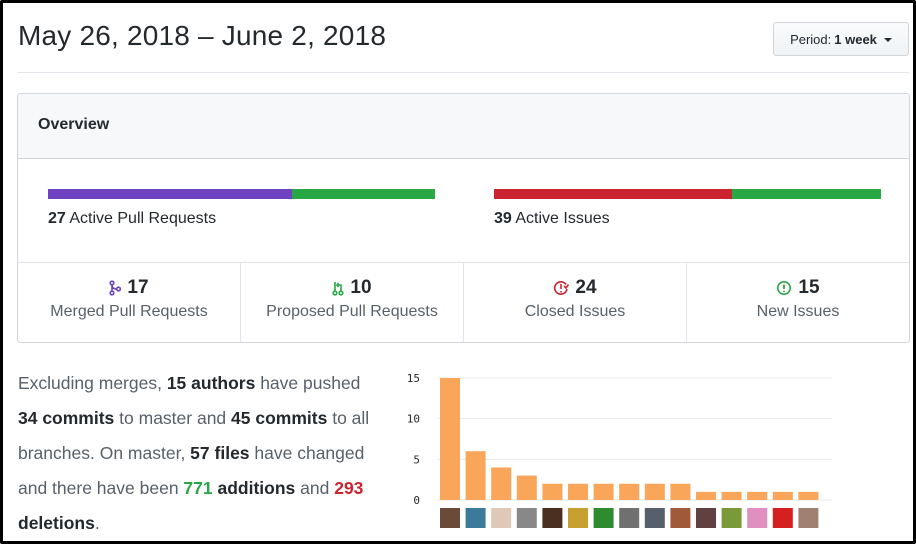 The image size is (916, 544). I want to click on new-count: 15, so click(809, 287).